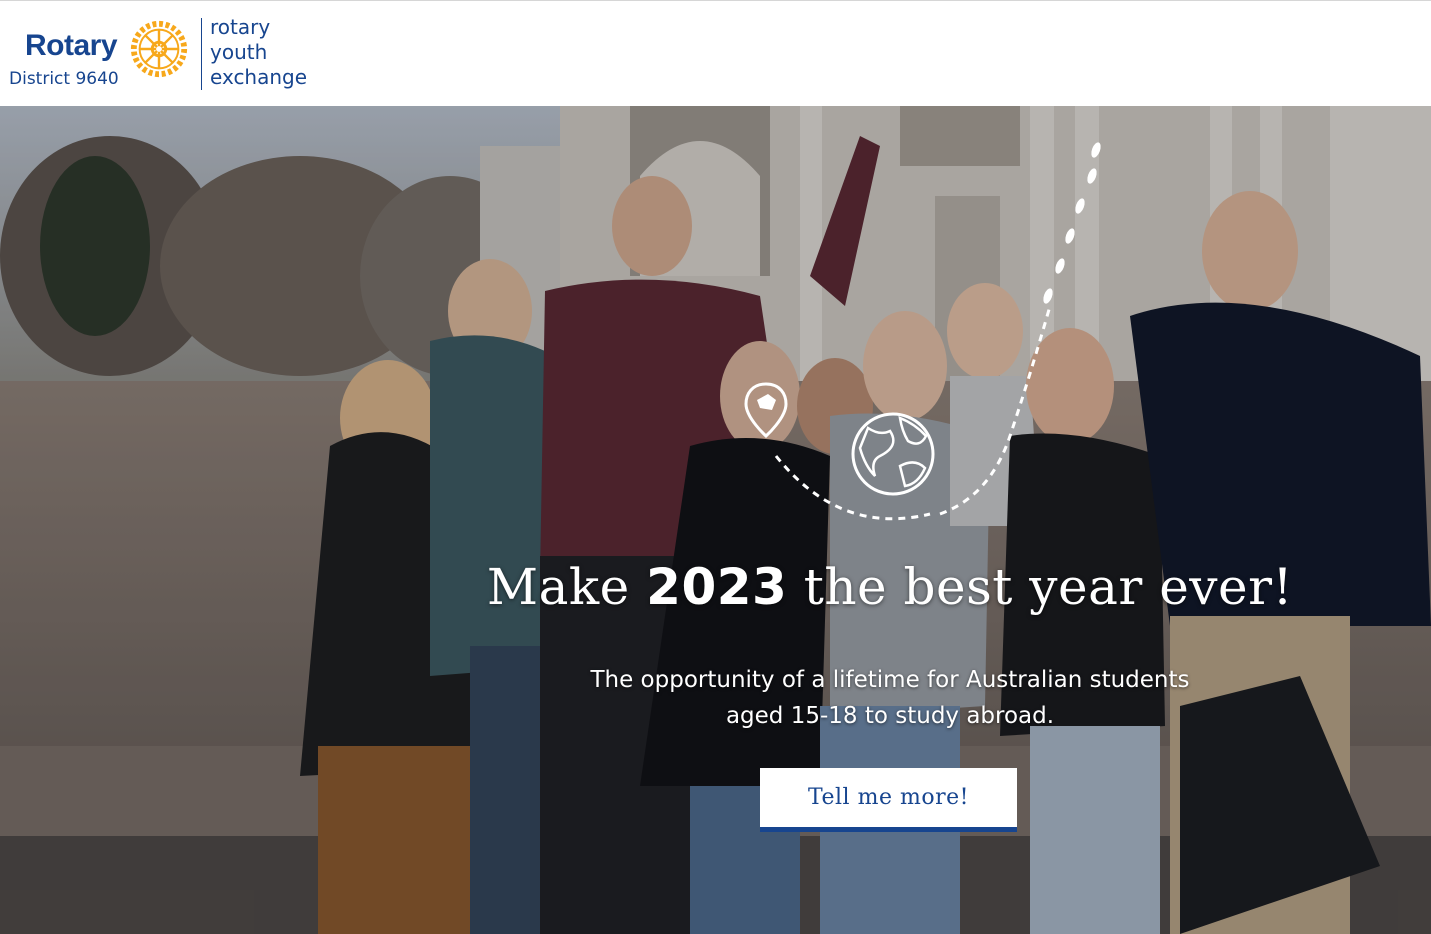 The width and height of the screenshot is (1431, 934). What do you see at coordinates (239, 52) in the screenshot?
I see `logo-program-line: youth` at bounding box center [239, 52].